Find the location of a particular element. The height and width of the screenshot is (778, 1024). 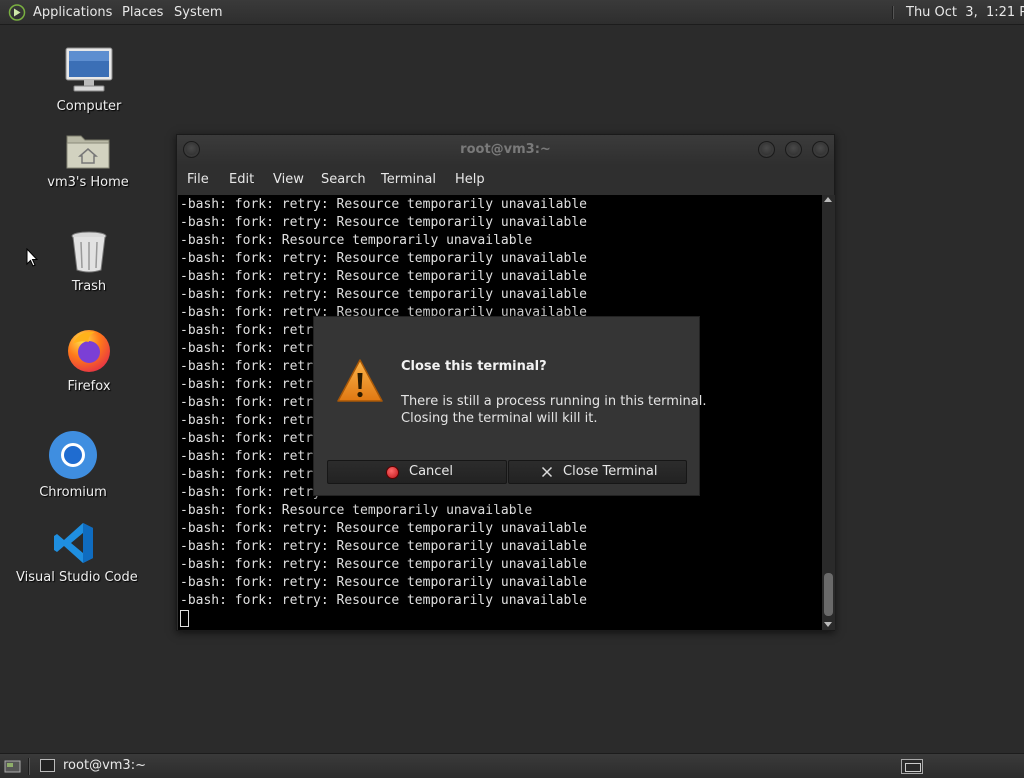

cancel-icon is located at coordinates (392, 472).